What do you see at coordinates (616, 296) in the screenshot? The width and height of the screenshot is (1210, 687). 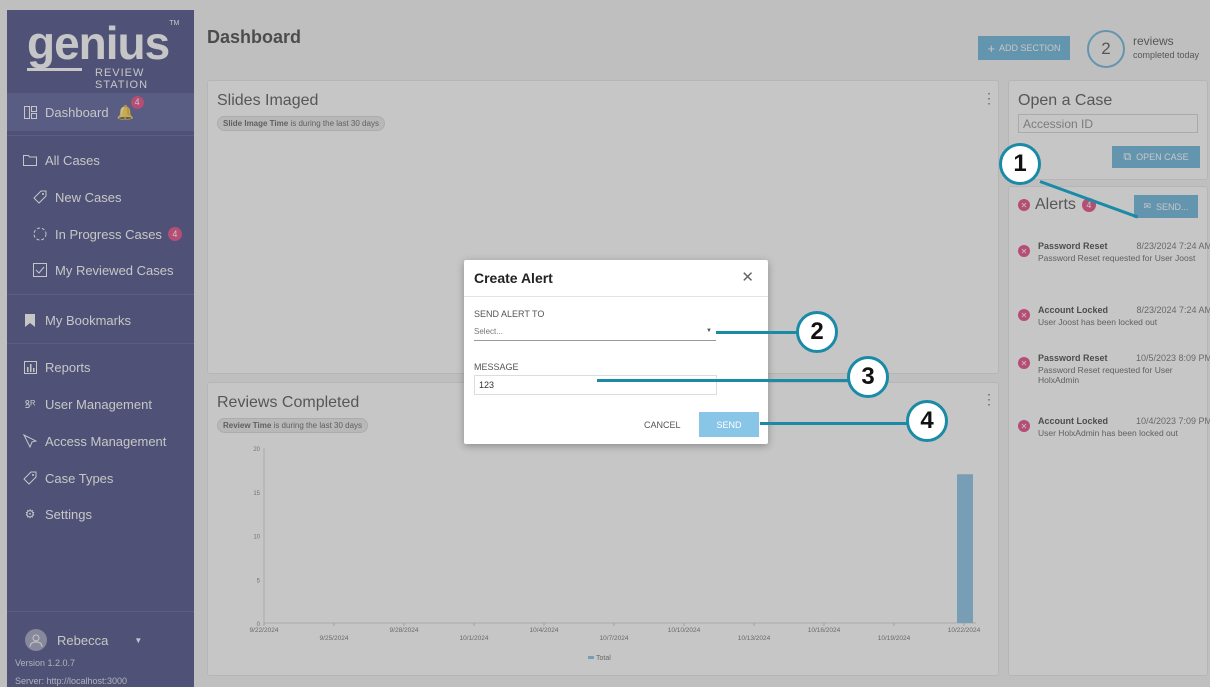 I see `divider` at bounding box center [616, 296].